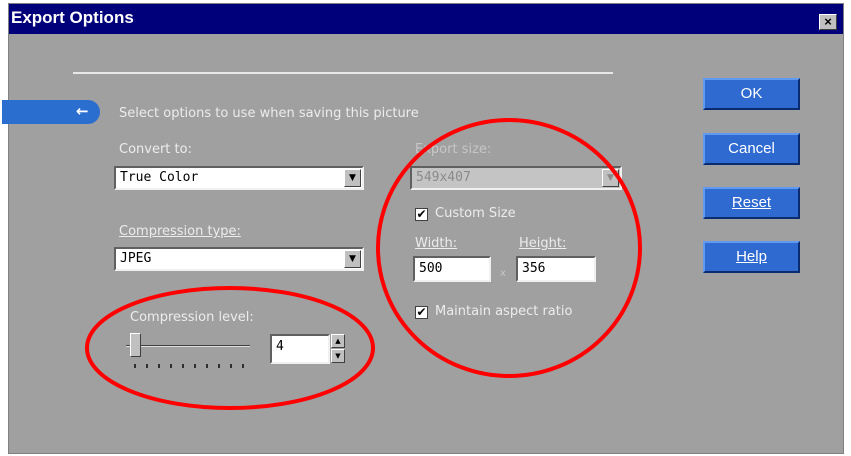  I want to click on export-size-select: 549x407 ▼, so click(516, 178).